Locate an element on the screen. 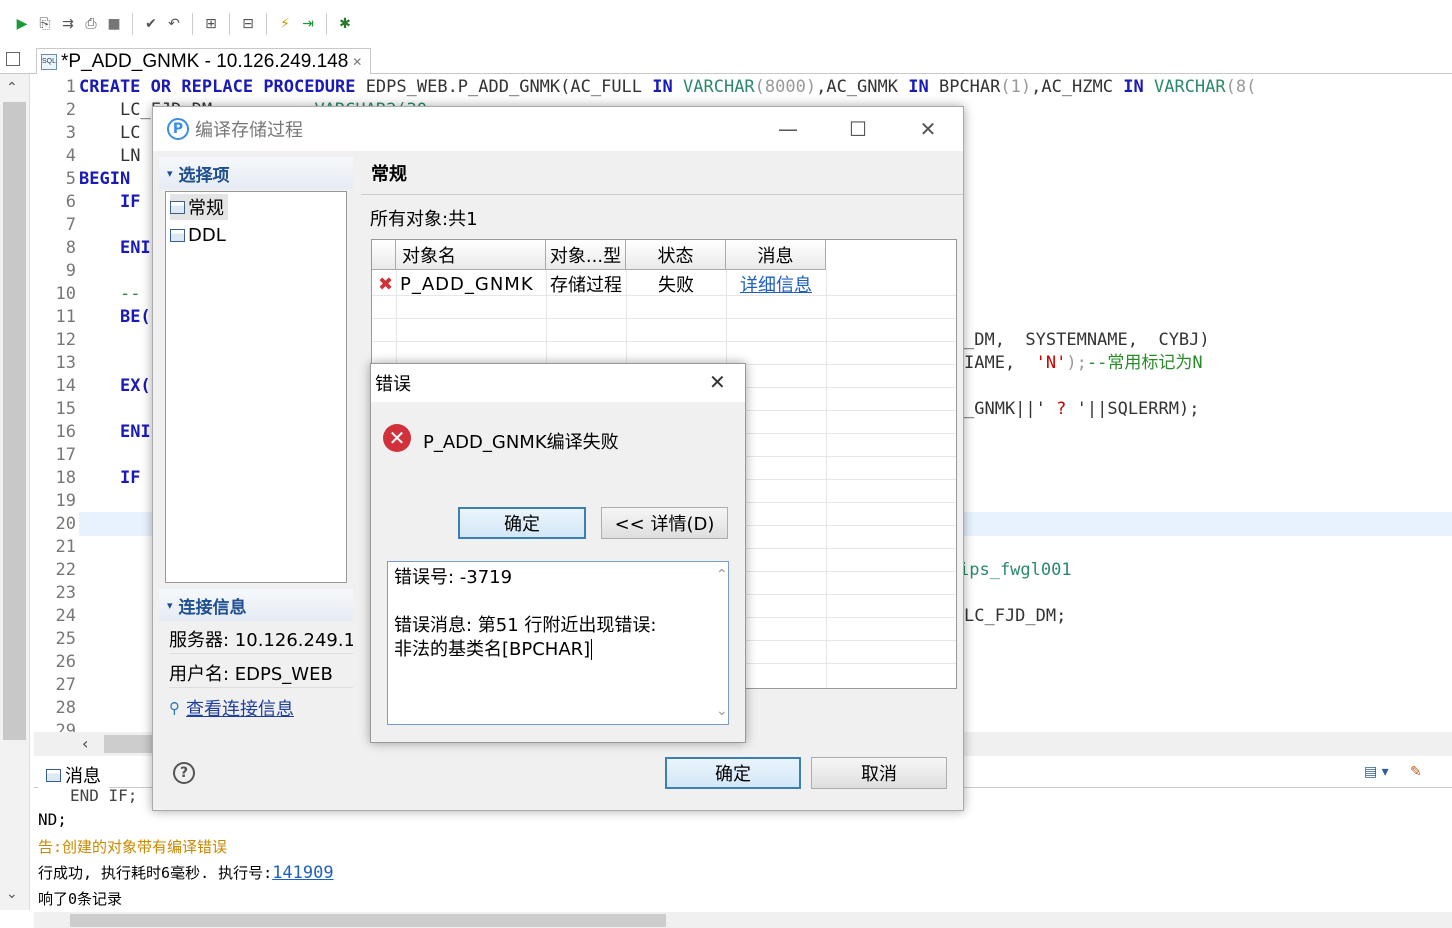 This screenshot has height=928, width=1452. line-number: 8 is located at coordinates (70, 248).